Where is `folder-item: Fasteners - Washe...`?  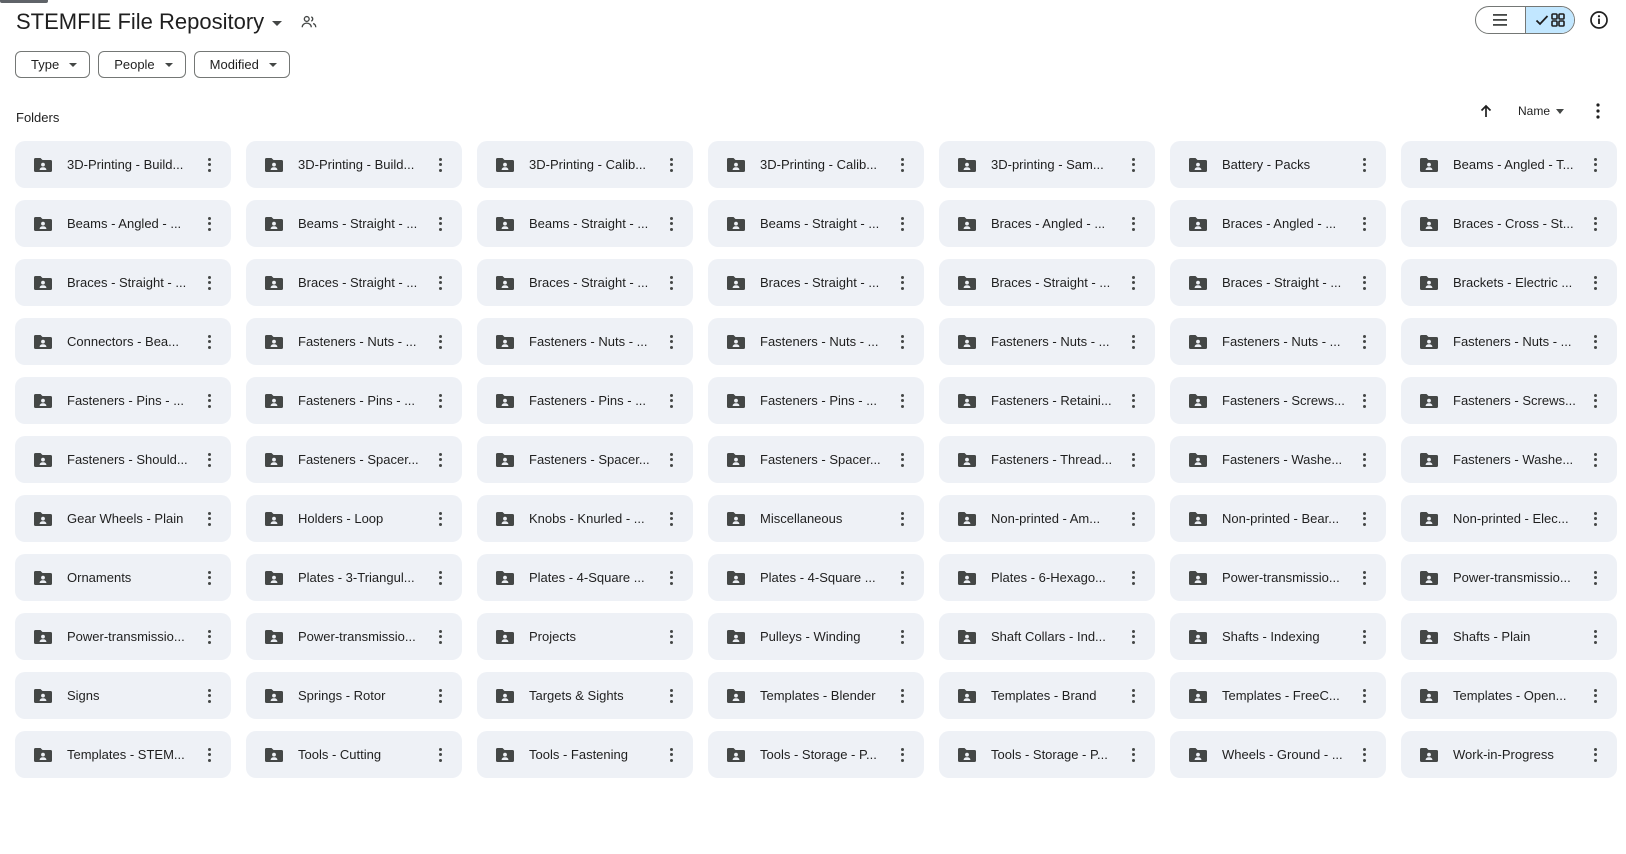 folder-item: Fasteners - Washe... is located at coordinates (1509, 459).